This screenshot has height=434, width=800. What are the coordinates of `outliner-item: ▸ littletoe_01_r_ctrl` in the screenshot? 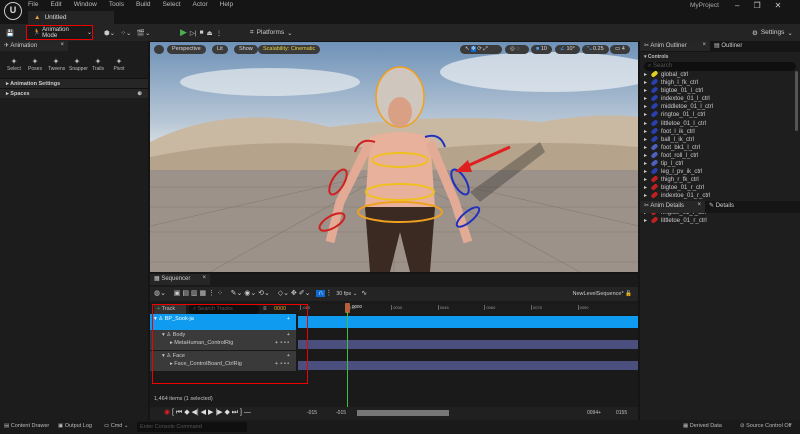 It's located at (720, 220).